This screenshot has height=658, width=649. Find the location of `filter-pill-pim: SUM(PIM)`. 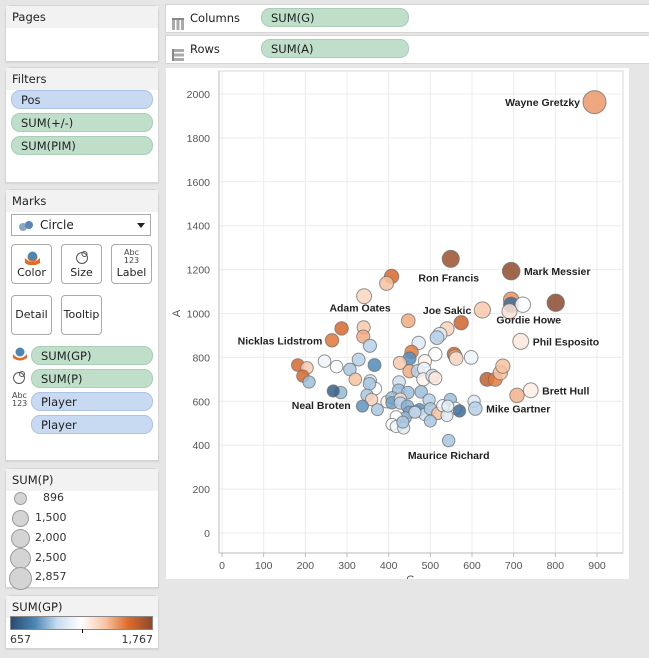

filter-pill-pim: SUM(PIM) is located at coordinates (82, 145).